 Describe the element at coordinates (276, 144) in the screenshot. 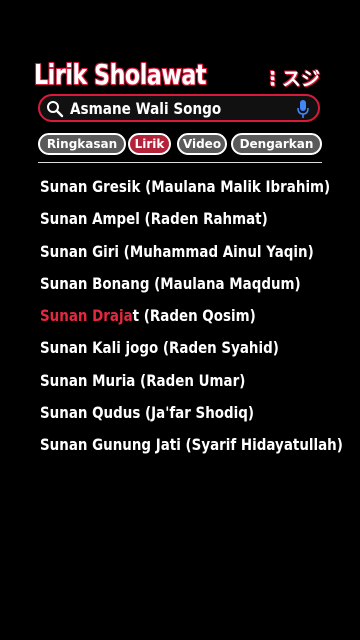

I see `tab-dengarkan: Dengarkan` at that location.